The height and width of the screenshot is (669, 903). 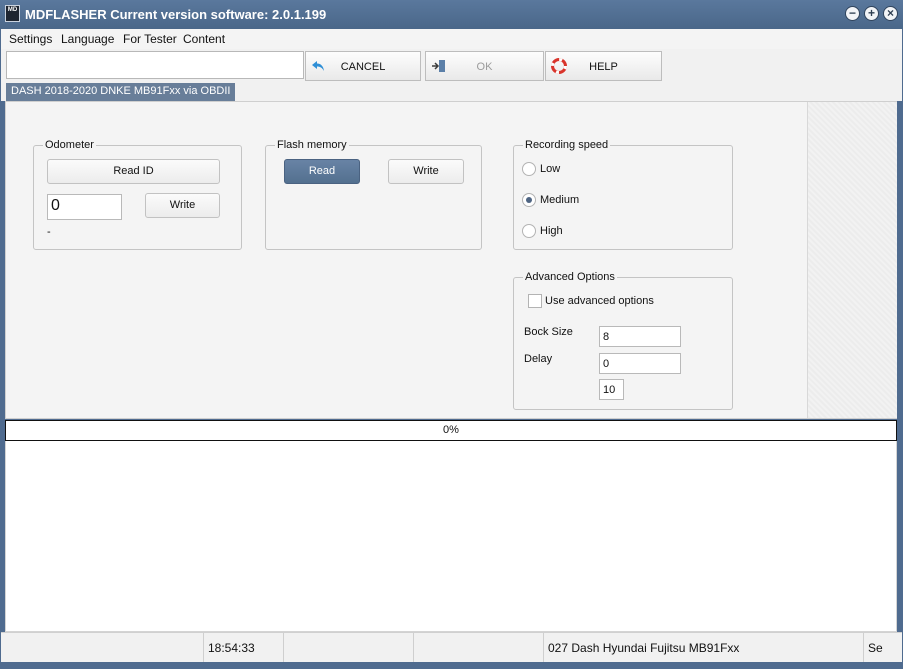 I want to click on extra-value-field: 10, so click(x=611, y=389).